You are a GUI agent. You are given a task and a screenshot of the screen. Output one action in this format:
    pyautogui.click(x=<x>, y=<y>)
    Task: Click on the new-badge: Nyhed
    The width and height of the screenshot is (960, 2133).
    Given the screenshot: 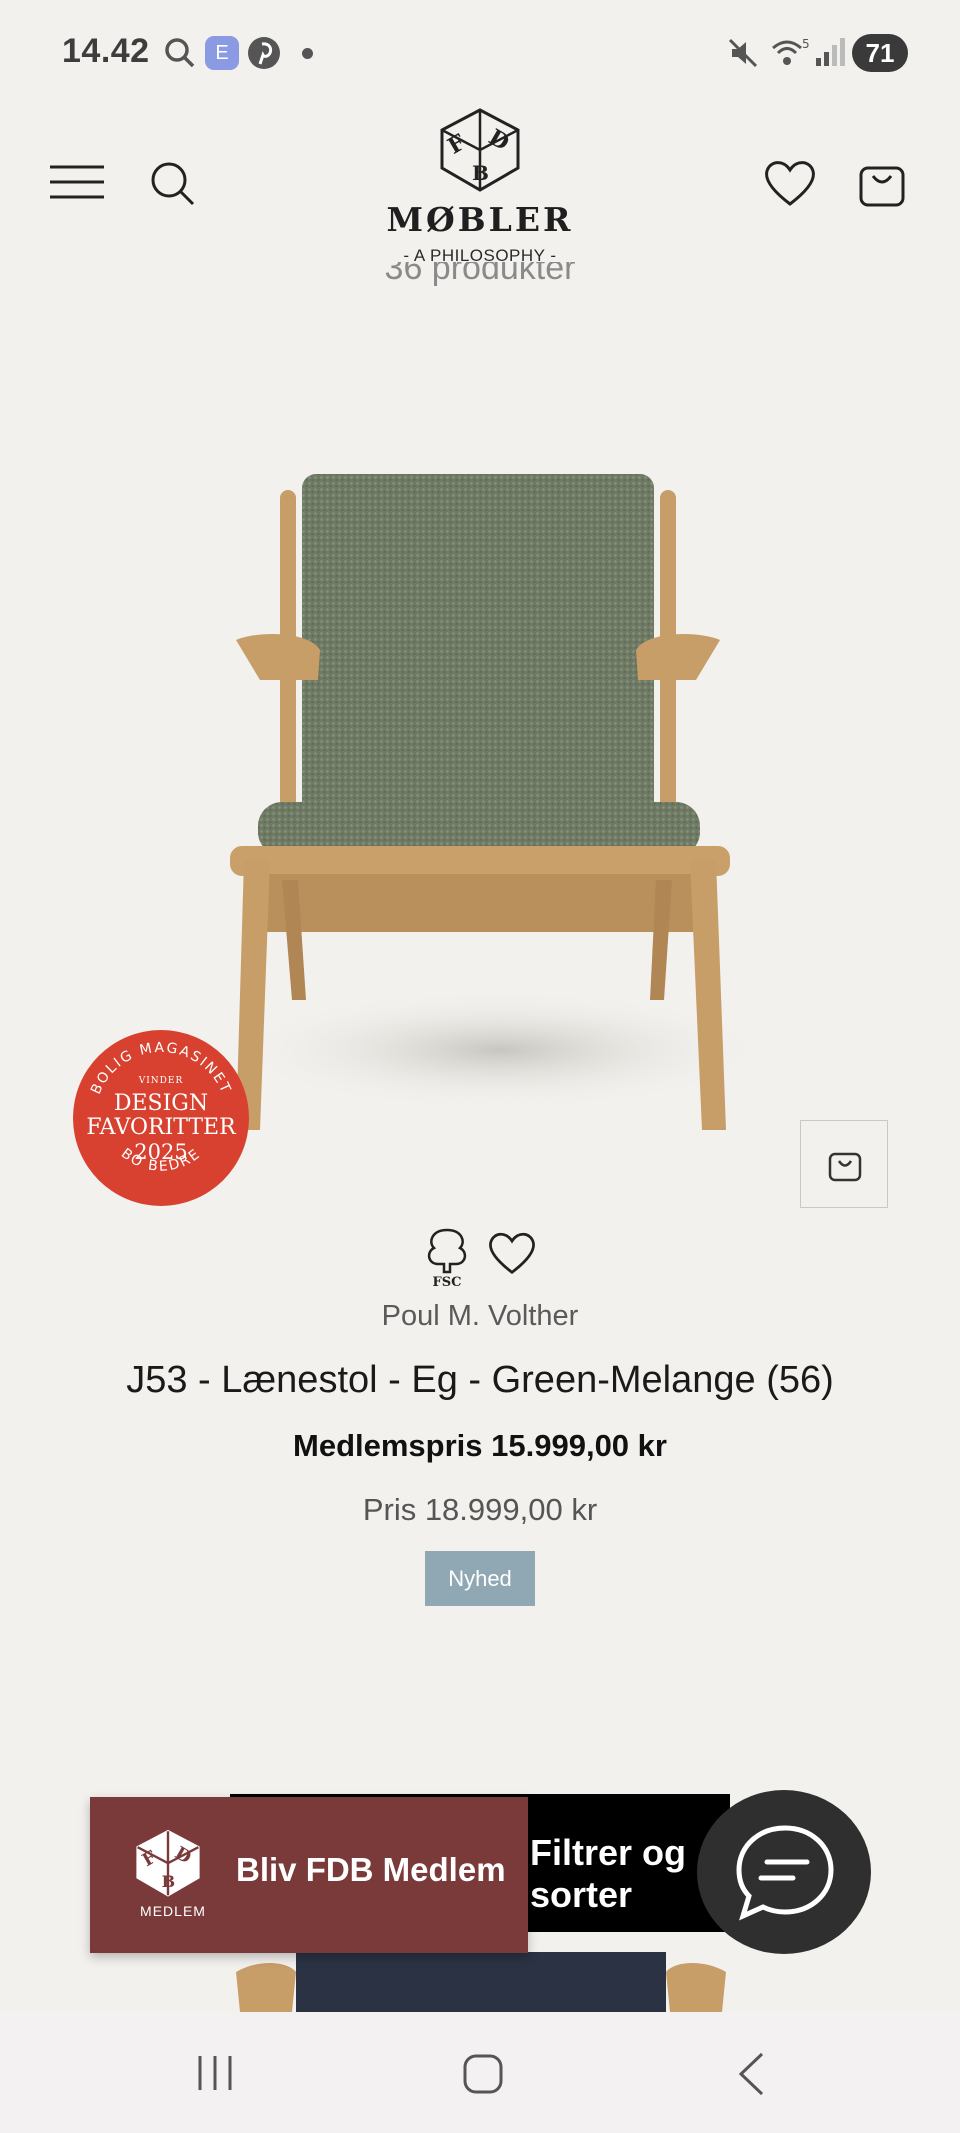 What is the action you would take?
    pyautogui.click(x=480, y=1578)
    